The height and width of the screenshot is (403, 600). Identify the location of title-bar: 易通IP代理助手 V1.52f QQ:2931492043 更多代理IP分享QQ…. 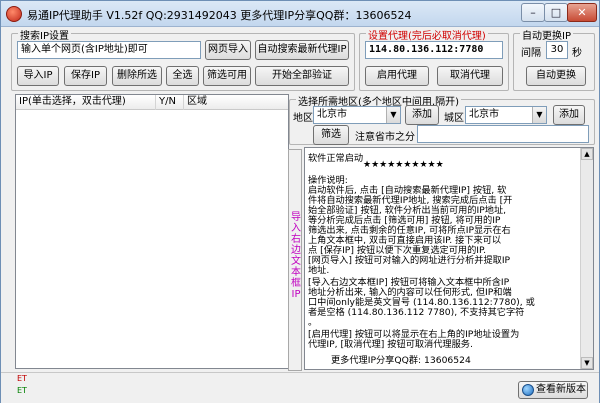
(300, 14).